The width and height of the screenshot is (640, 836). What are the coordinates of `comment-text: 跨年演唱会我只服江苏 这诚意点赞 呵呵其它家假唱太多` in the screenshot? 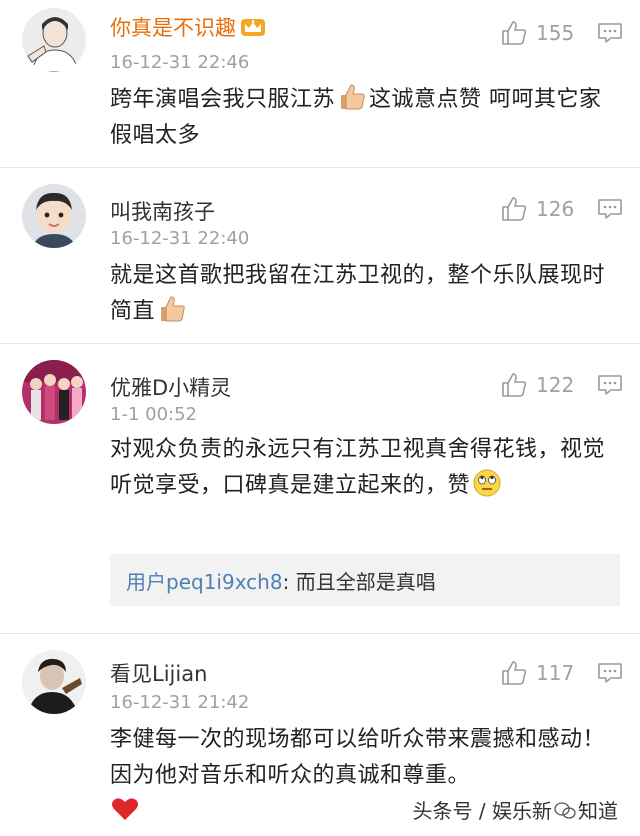 It's located at (365, 118).